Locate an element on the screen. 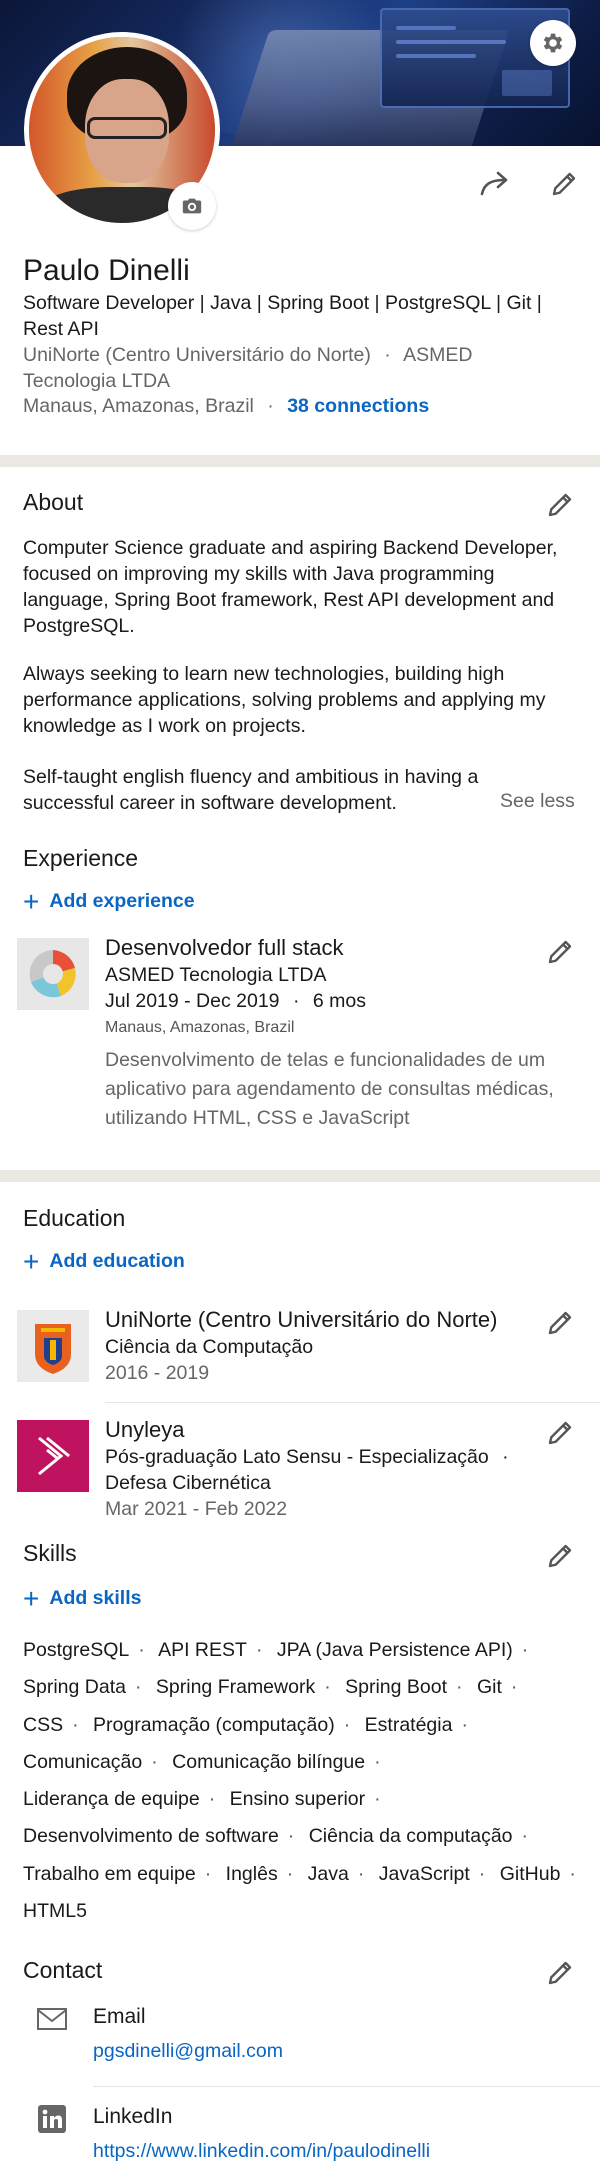 The image size is (600, 2184). skill-item: CSS is located at coordinates (43, 1725).